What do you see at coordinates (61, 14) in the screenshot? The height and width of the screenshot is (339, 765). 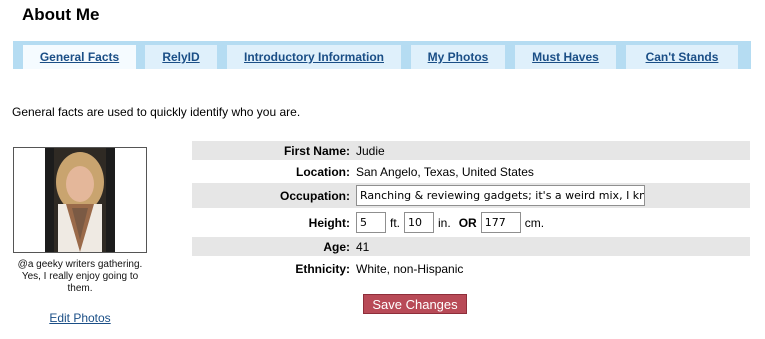 I see `page-title: About Me` at bounding box center [61, 14].